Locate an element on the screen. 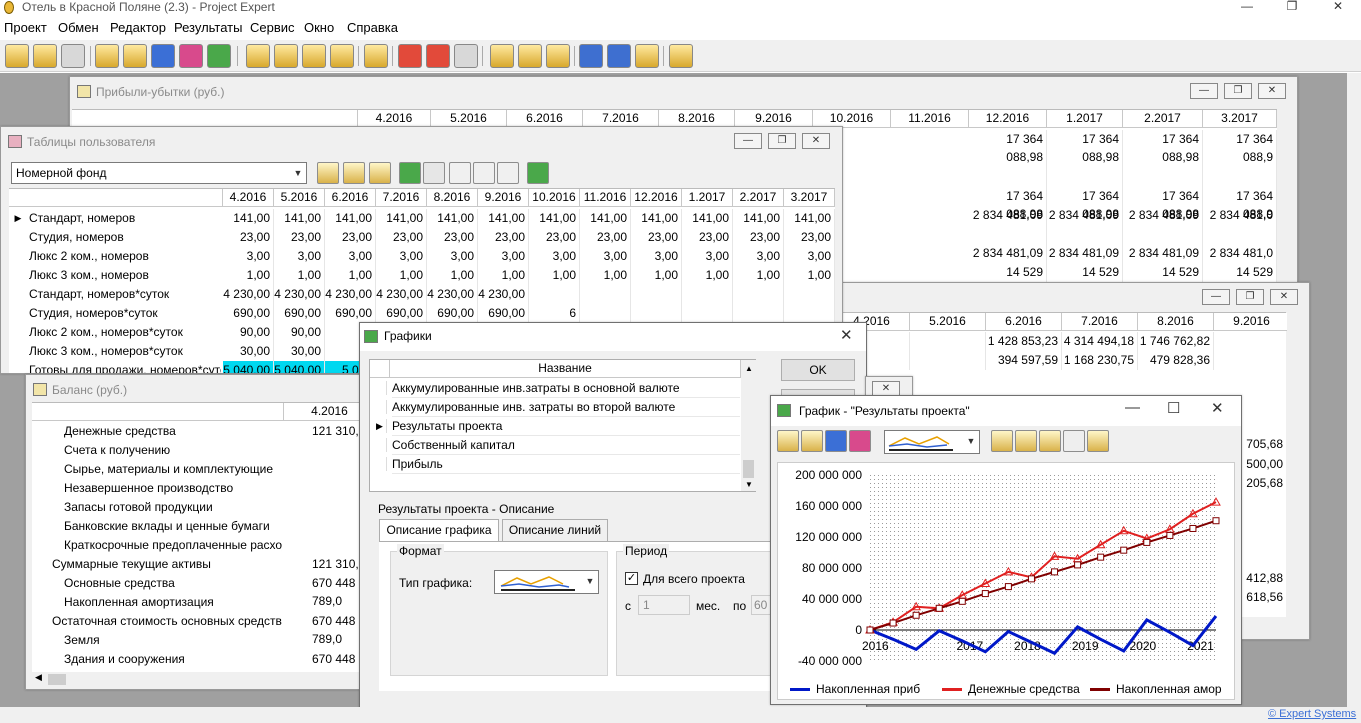  arrow-left-icon: ◀ is located at coordinates (38, 677).